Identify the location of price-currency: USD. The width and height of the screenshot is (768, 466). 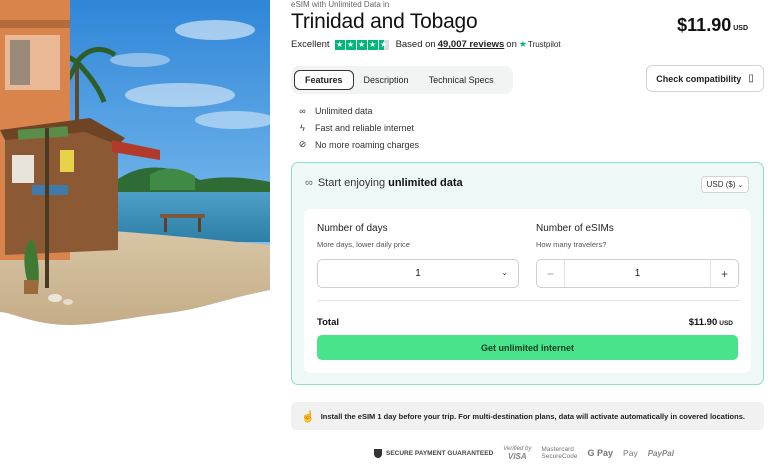
(740, 28).